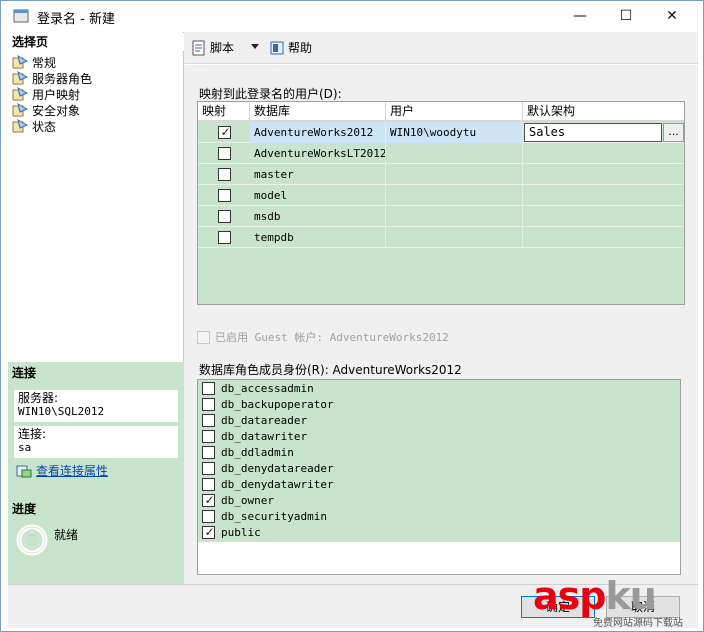 The height and width of the screenshot is (632, 704). I want to click on view-connection-properties: 查看连接属性, so click(62, 470).